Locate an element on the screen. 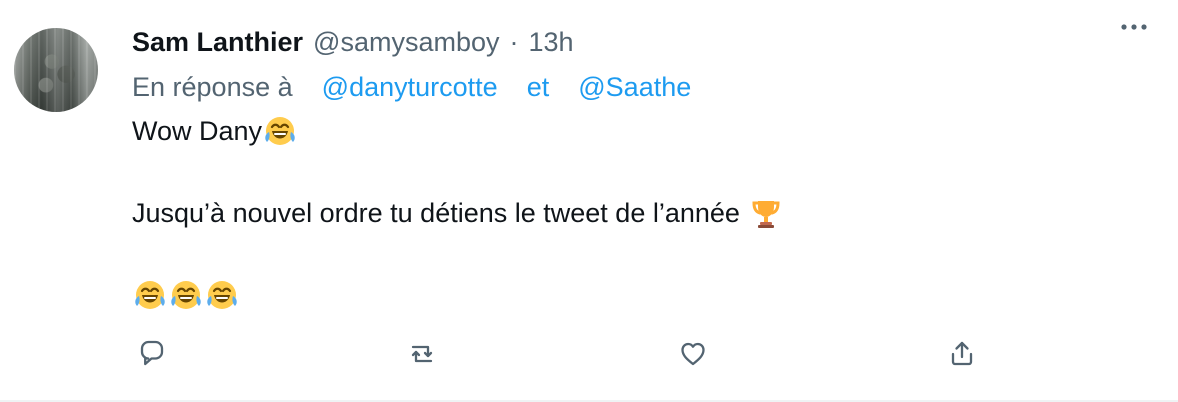  reply-joiner: et is located at coordinates (538, 87).